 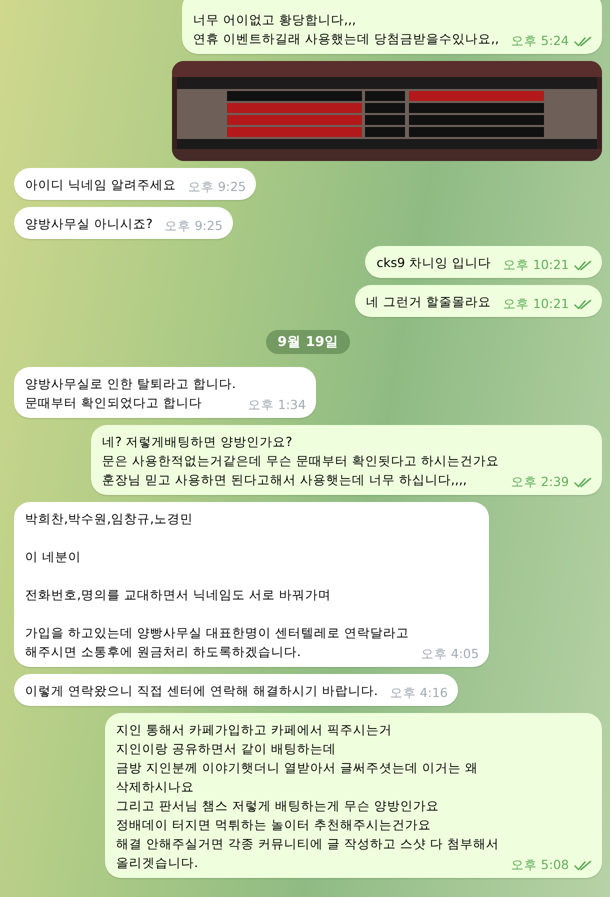 What do you see at coordinates (307, 796) in the screenshot?
I see `message-text: 지인 통해서 카페가입하고 카페에서 픽주시는거 지인이랑 공유하면서 같이 배팅하는데 금방 지인분께 이야기햇더니 열받아서 글써주셧는데 이거는 왜 삭제하시나요 그리고 판서님 챔스 저렇게 배팅하는게 무슨 양방인가요 정배데이 터지면 먹튀하는 놀이터 추천해주시는건가요 해결 안해주실거면 각종 커뮤니티에 글 작성하고 스샷 다 첨부해서 올리겟습니다.` at bounding box center [307, 796].